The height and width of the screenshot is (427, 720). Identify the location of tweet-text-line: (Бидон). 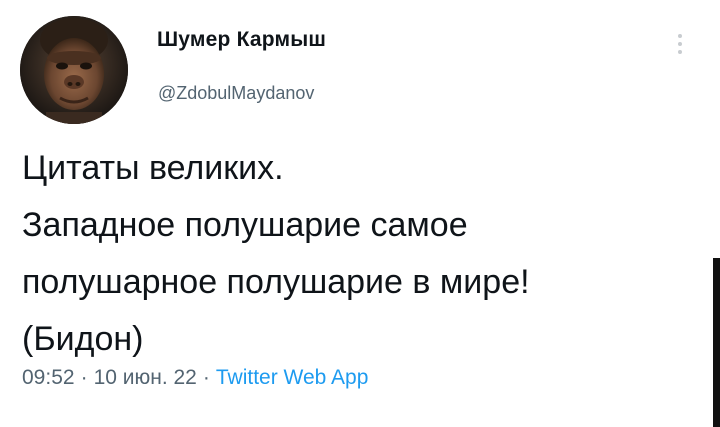
(83, 339).